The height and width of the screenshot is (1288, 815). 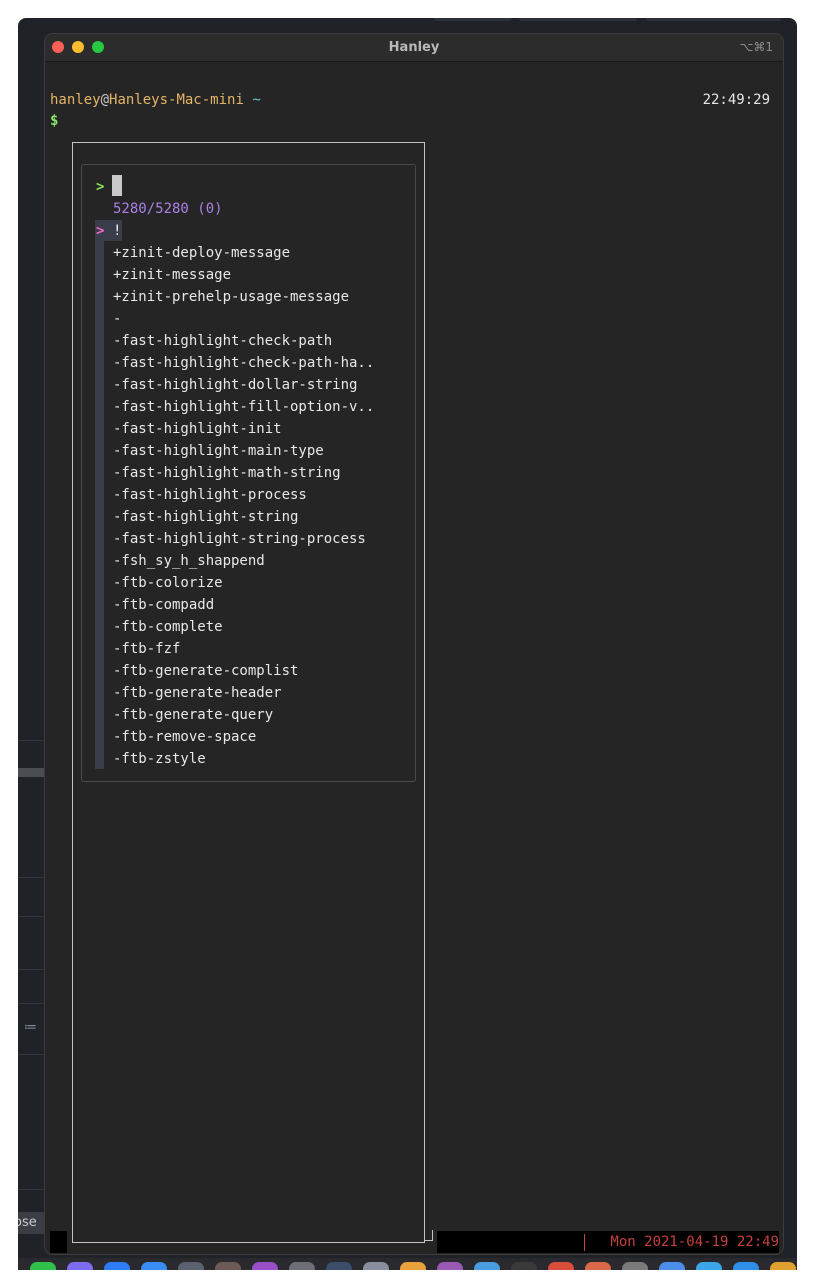 What do you see at coordinates (31, 772) in the screenshot?
I see `background-scrollbar` at bounding box center [31, 772].